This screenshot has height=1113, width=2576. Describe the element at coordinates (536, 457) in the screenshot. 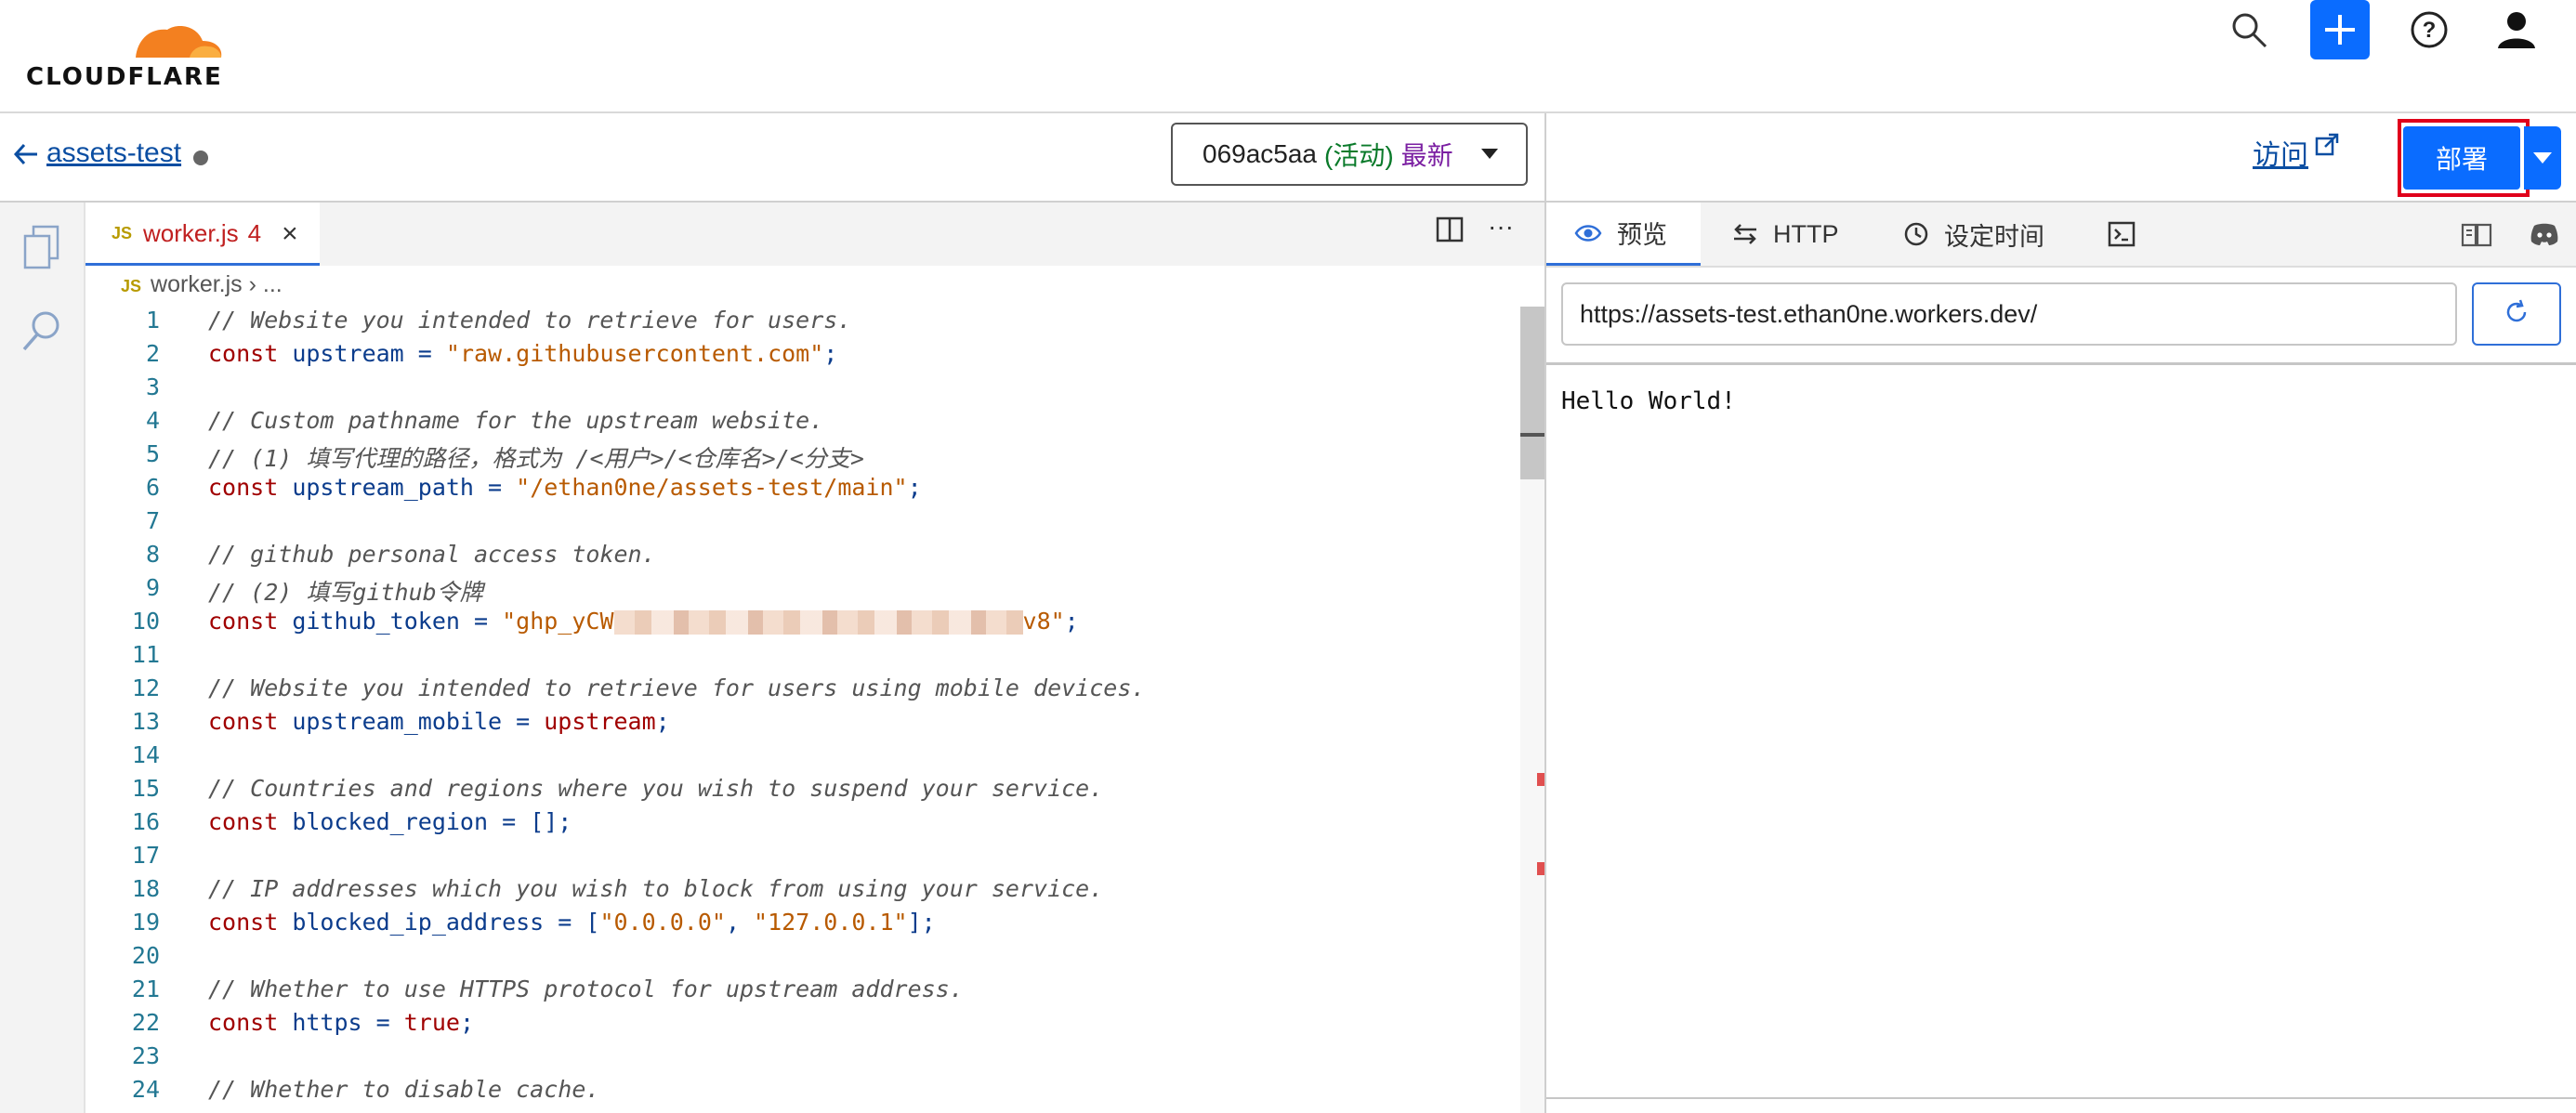

I see `line-content: // (1) 填写代理的路径，格式为 /<用户>/<仓库名>/<分支>` at that location.